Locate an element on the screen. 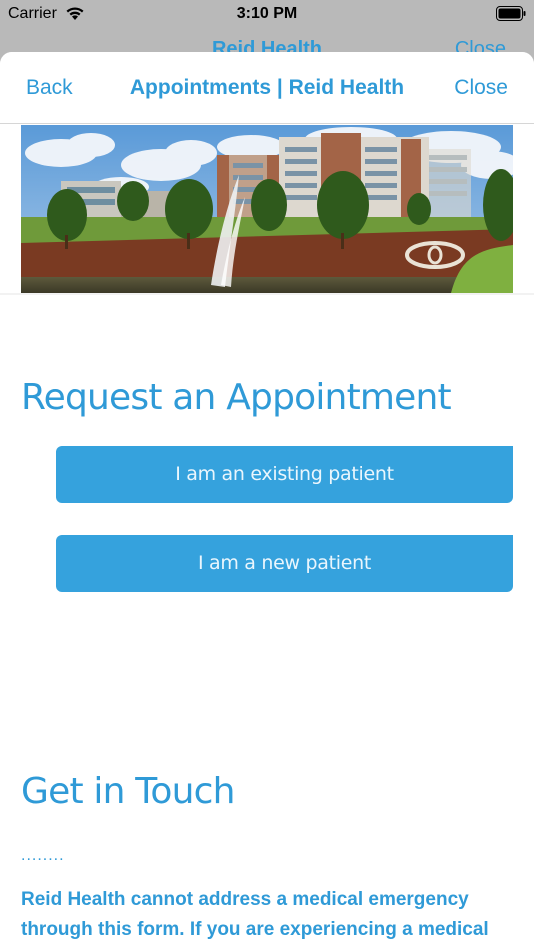 Image resolution: width=534 pixels, height=950 pixels. existing-patient-button: I am an existing patient is located at coordinates (284, 474).